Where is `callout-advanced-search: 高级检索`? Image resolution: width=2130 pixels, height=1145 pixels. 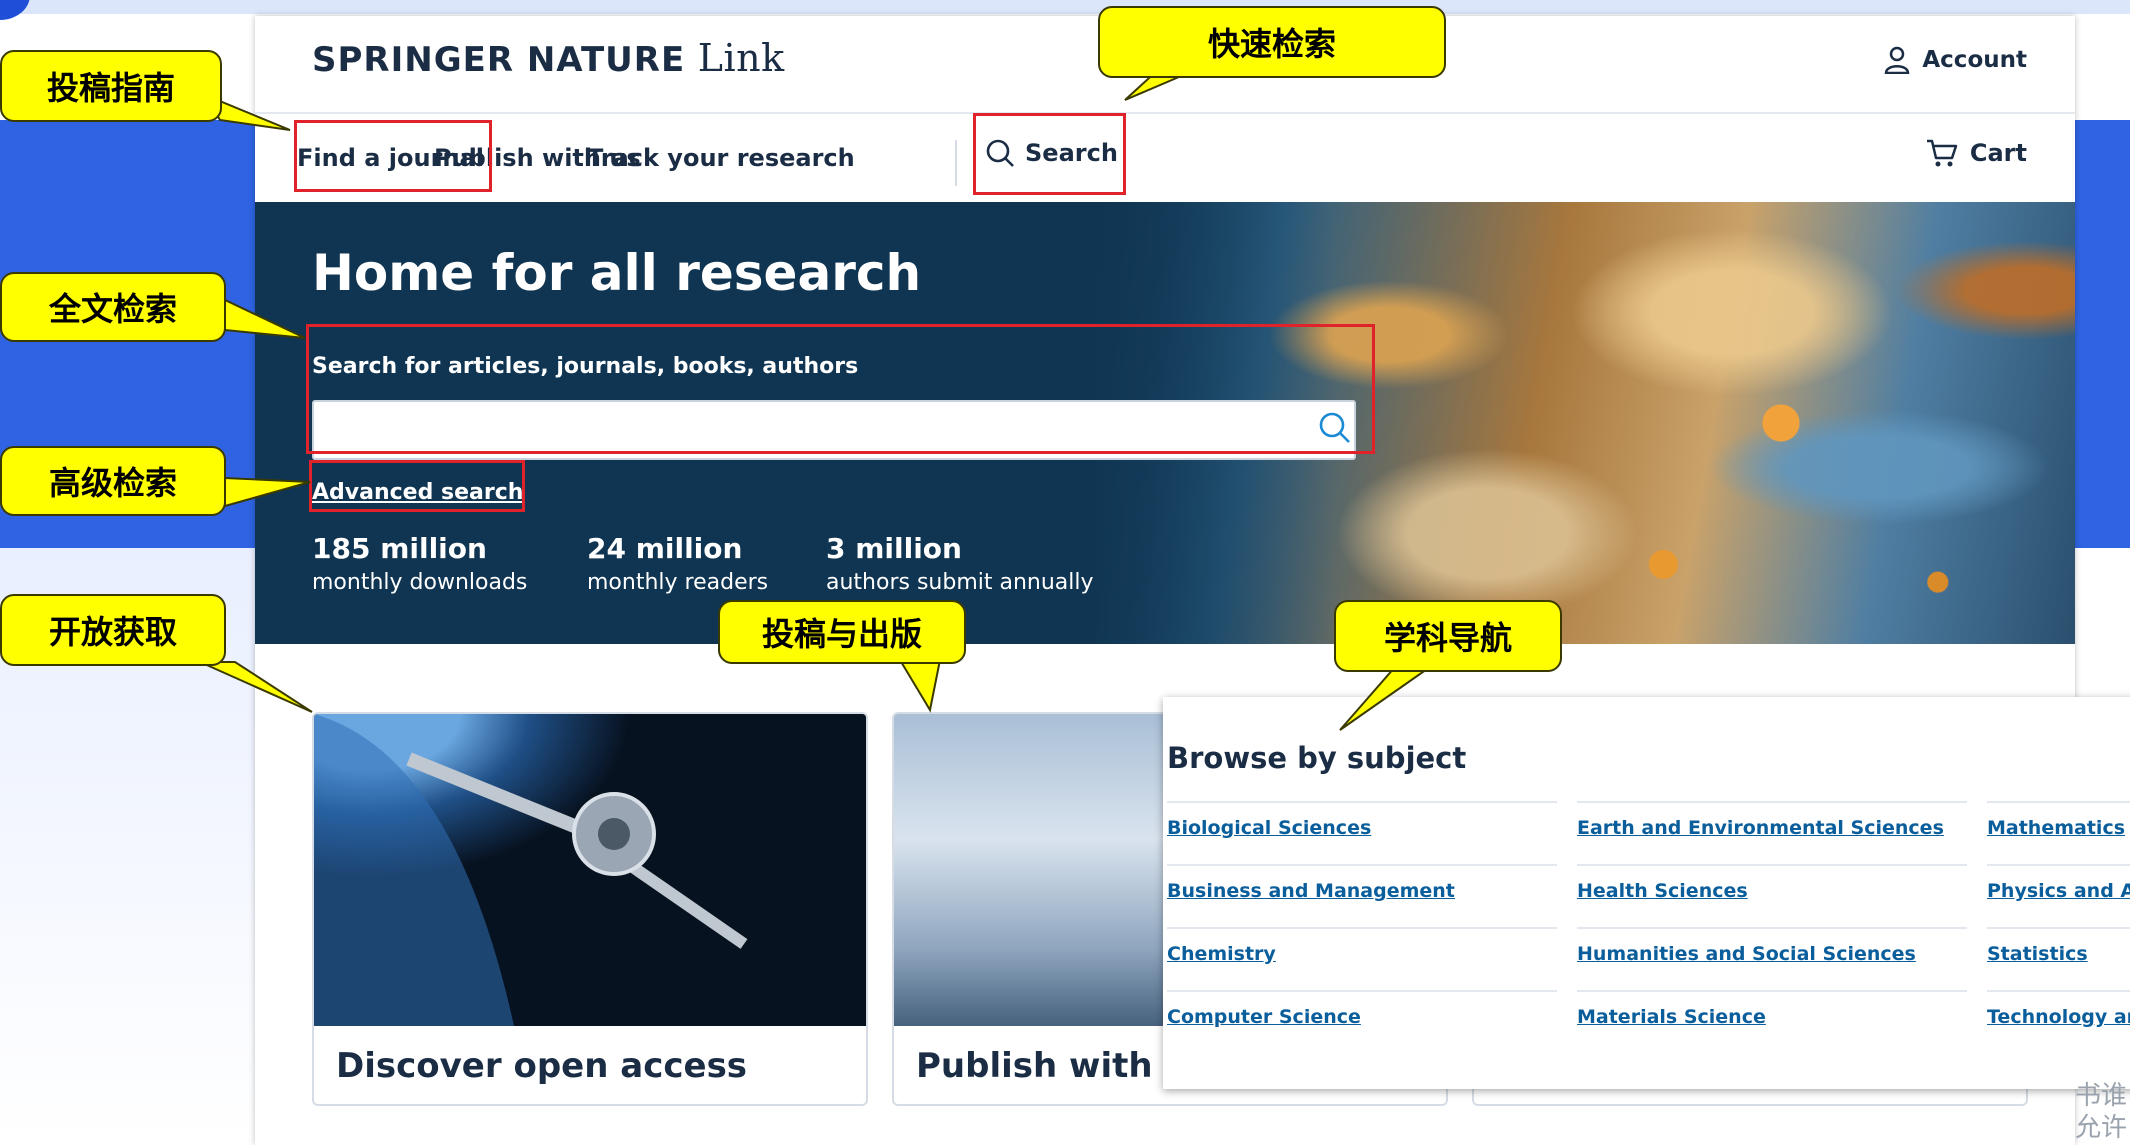
callout-advanced-search: 高级检索 is located at coordinates (113, 481).